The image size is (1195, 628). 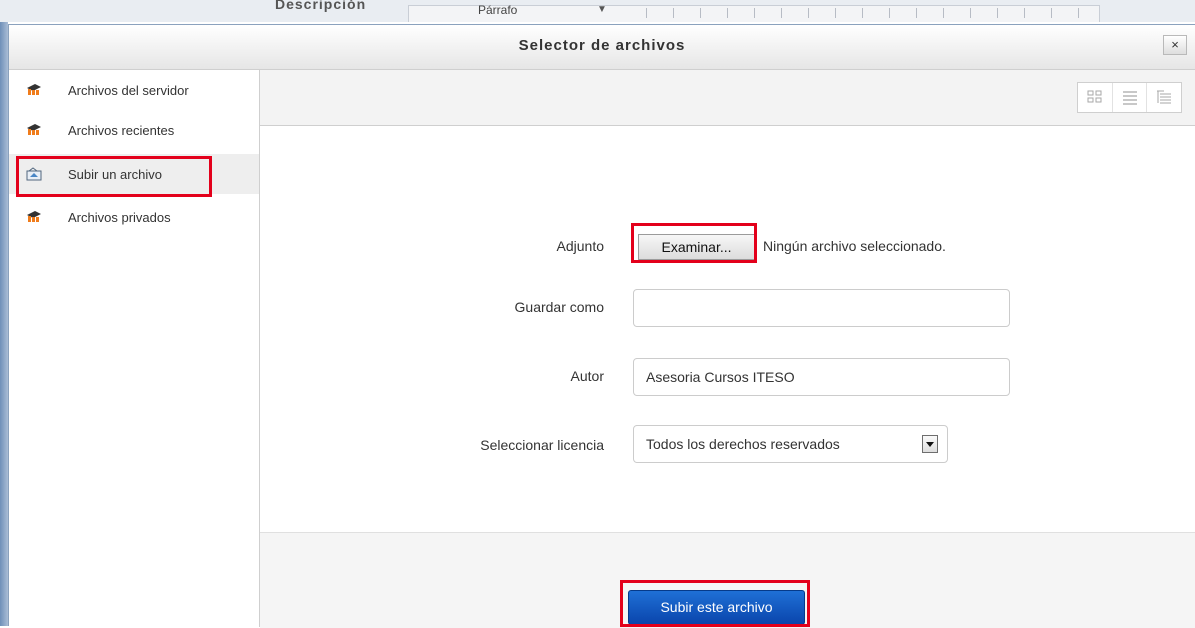 I want to click on chevron-down-icon, so click(x=930, y=444).